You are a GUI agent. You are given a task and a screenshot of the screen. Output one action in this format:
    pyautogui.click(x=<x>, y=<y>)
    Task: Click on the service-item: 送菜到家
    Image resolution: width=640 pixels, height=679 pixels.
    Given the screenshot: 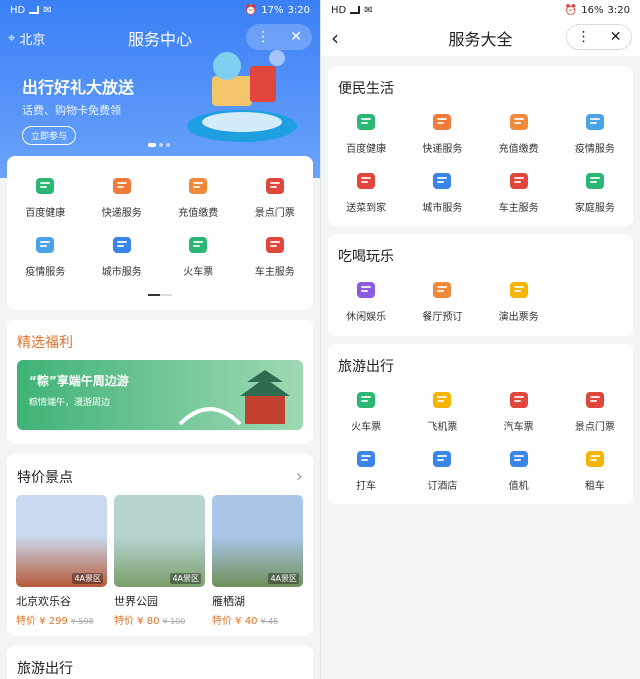 What is the action you would take?
    pyautogui.click(x=366, y=191)
    